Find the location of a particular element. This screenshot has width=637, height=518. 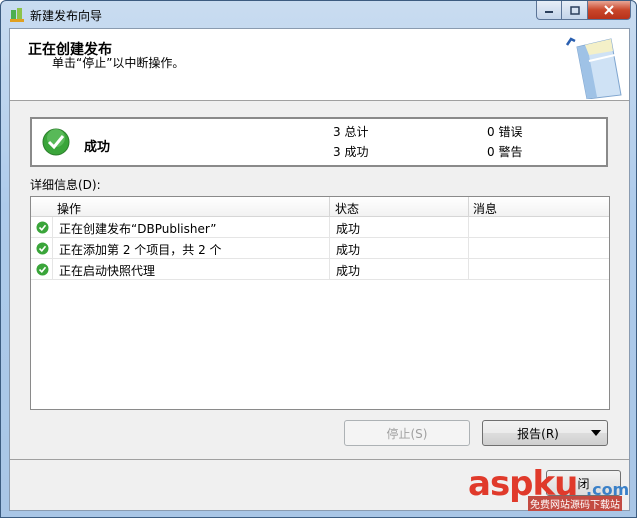

close-window-button is located at coordinates (609, 10).